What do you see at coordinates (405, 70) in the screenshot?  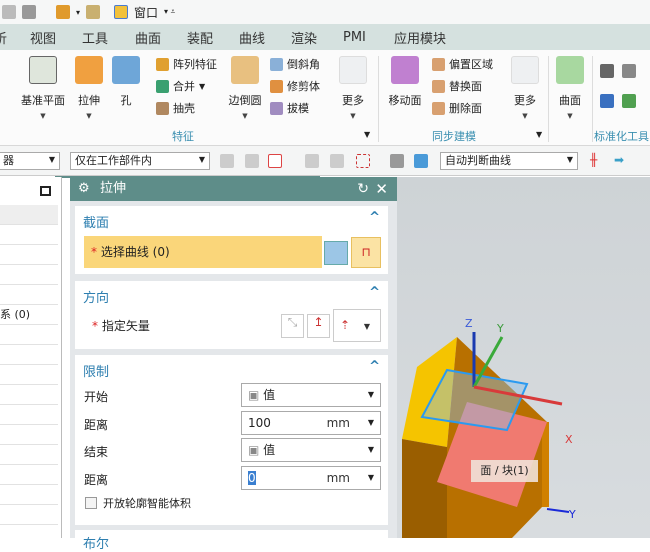 I see `move-face-icon` at bounding box center [405, 70].